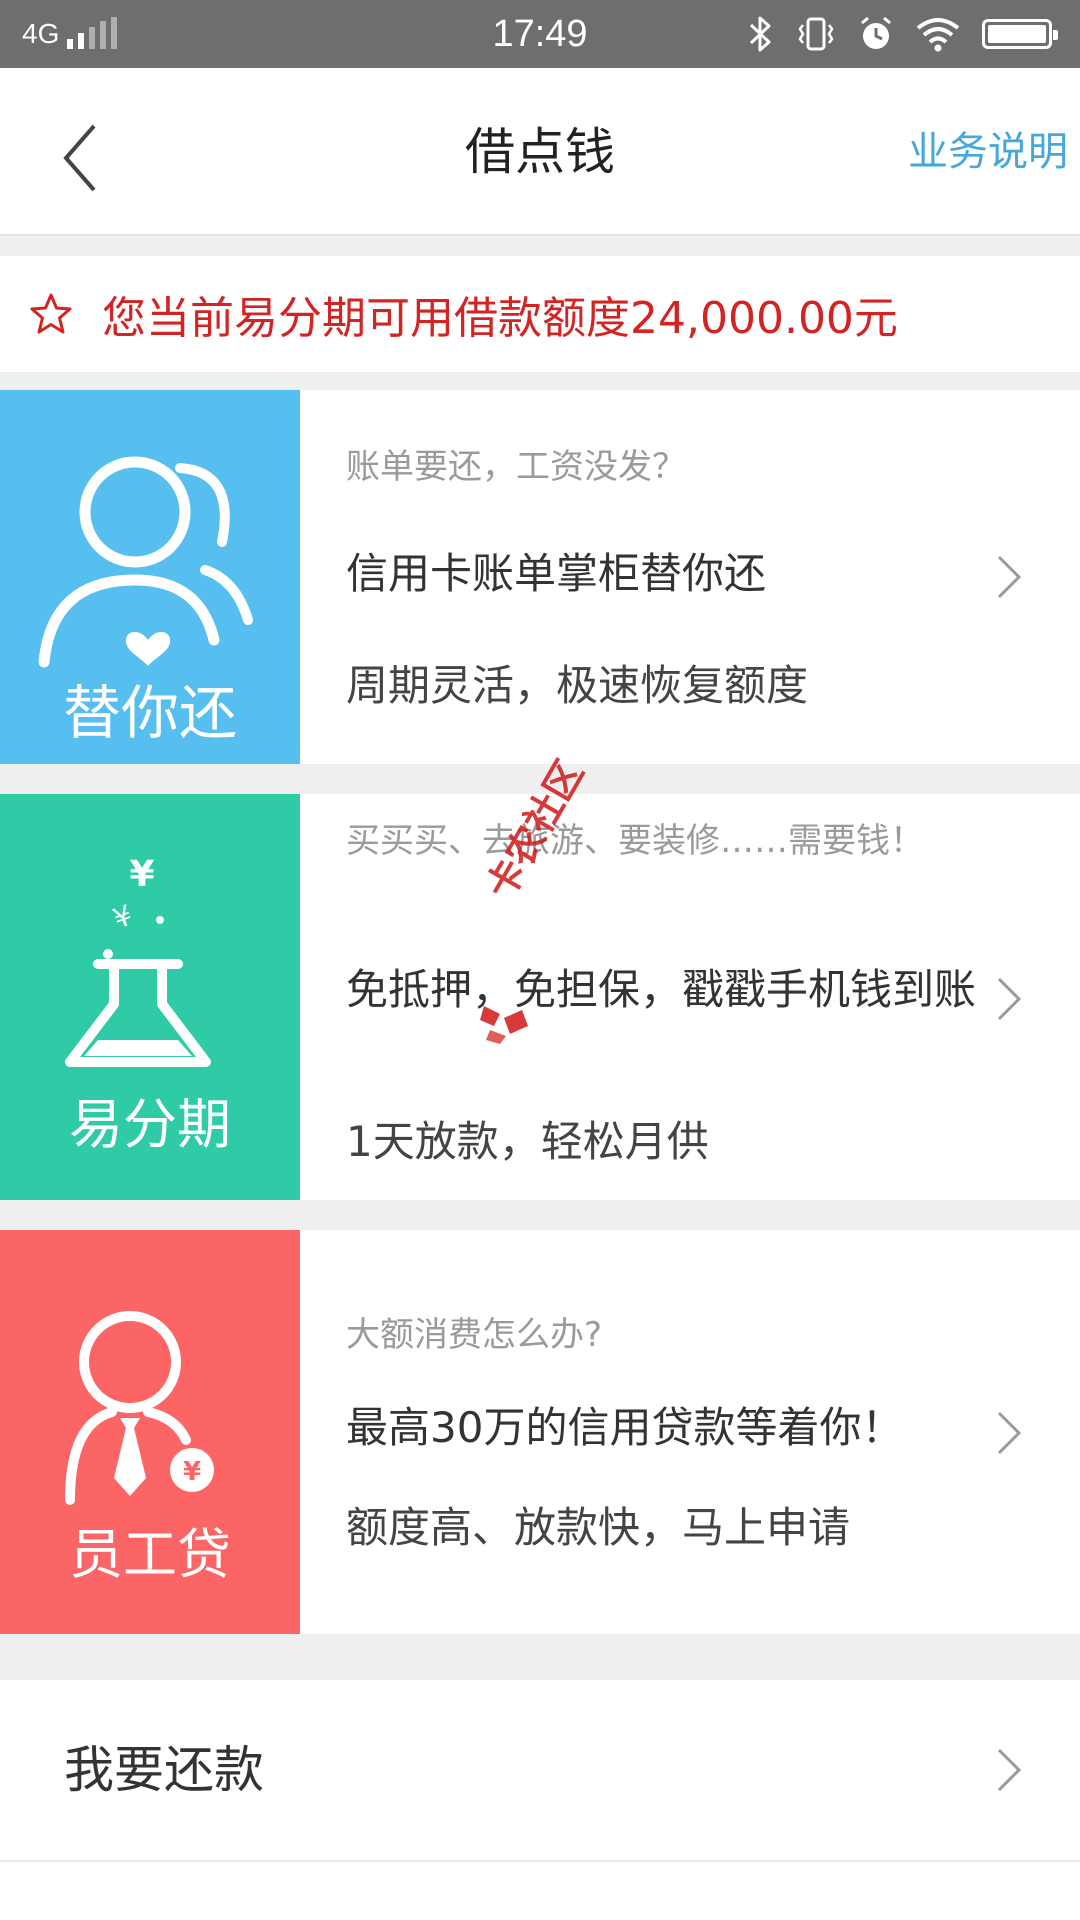  I want to click on credit-banner: 您当前易分期可用借款额度24,000.00元, so click(540, 314).